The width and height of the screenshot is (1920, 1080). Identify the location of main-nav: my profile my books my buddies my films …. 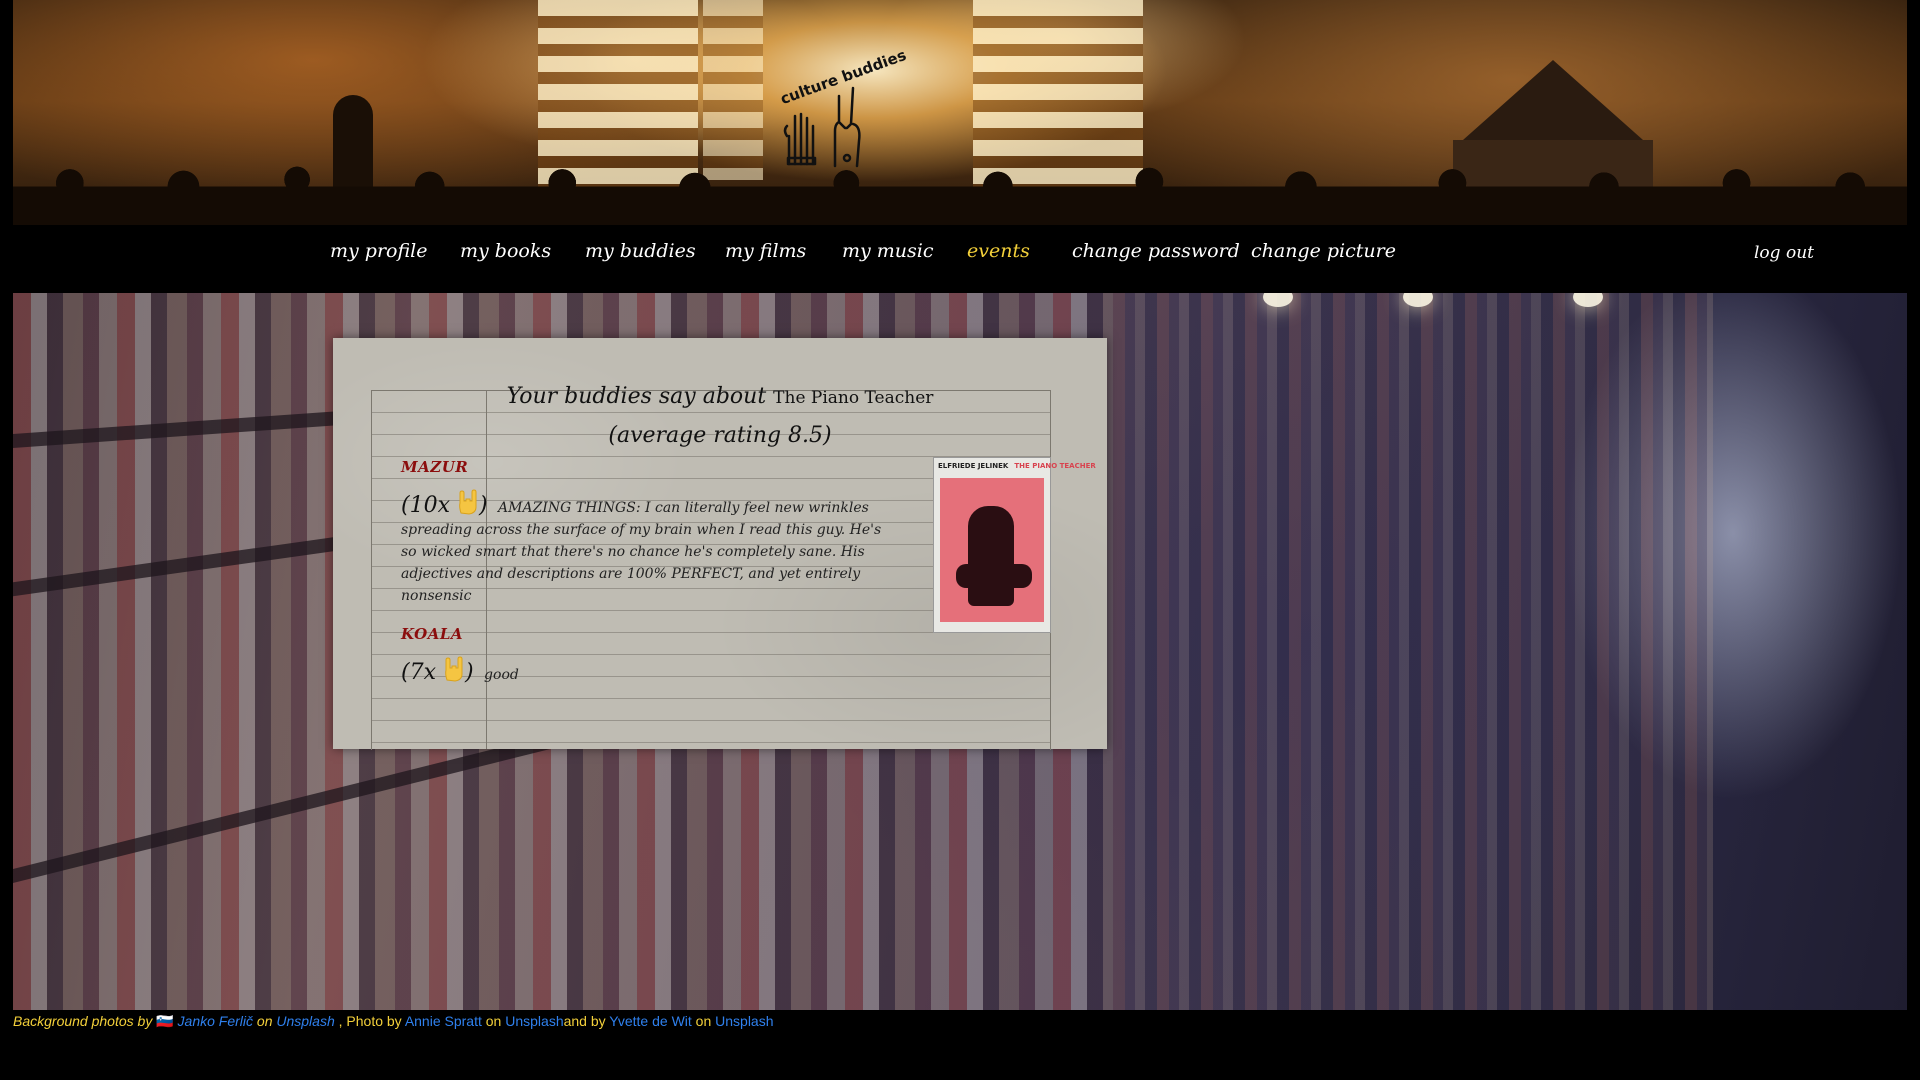
(960, 259).